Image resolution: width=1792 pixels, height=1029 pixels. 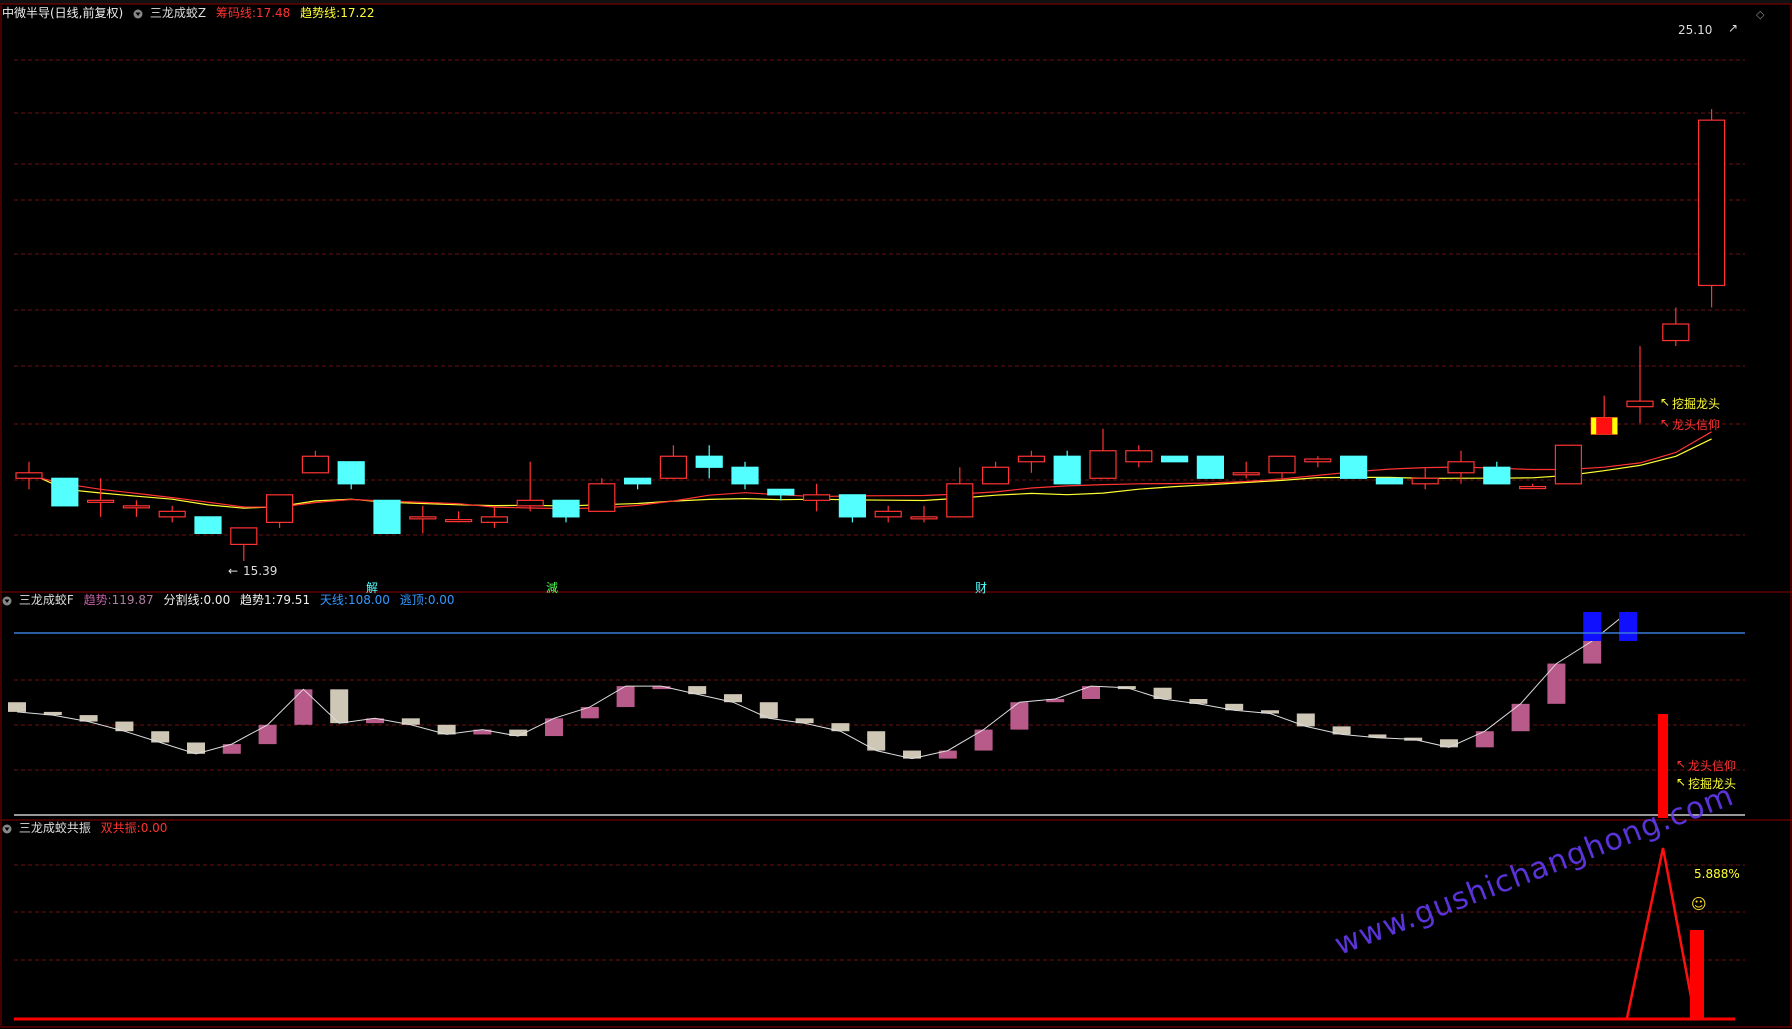 What do you see at coordinates (1760, 14) in the screenshot?
I see `diamond-icon: ◇` at bounding box center [1760, 14].